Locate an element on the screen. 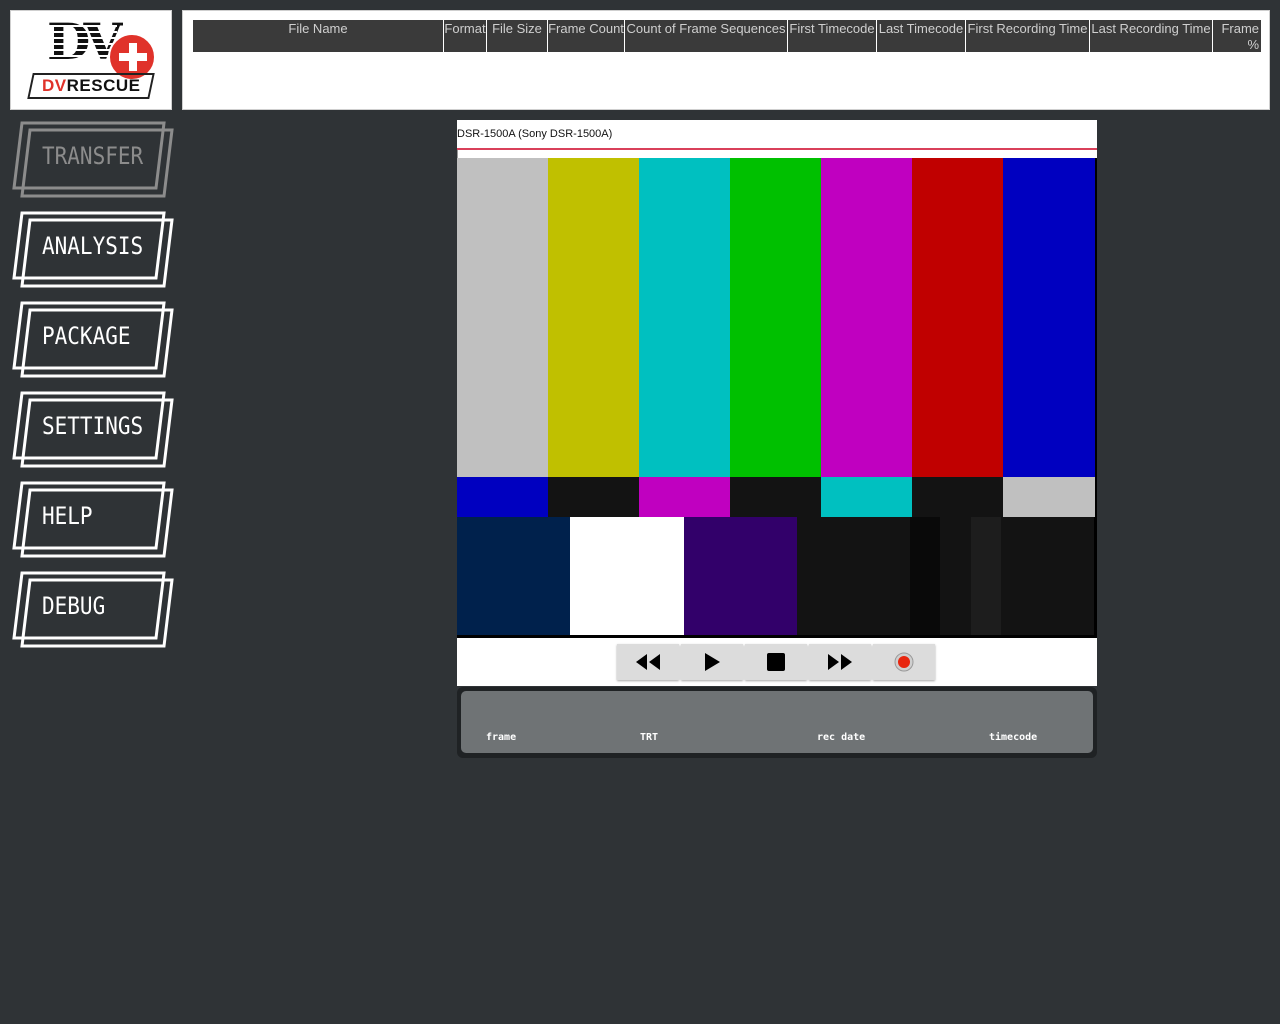 The image size is (1280, 1024). stop-icon is located at coordinates (776, 662).